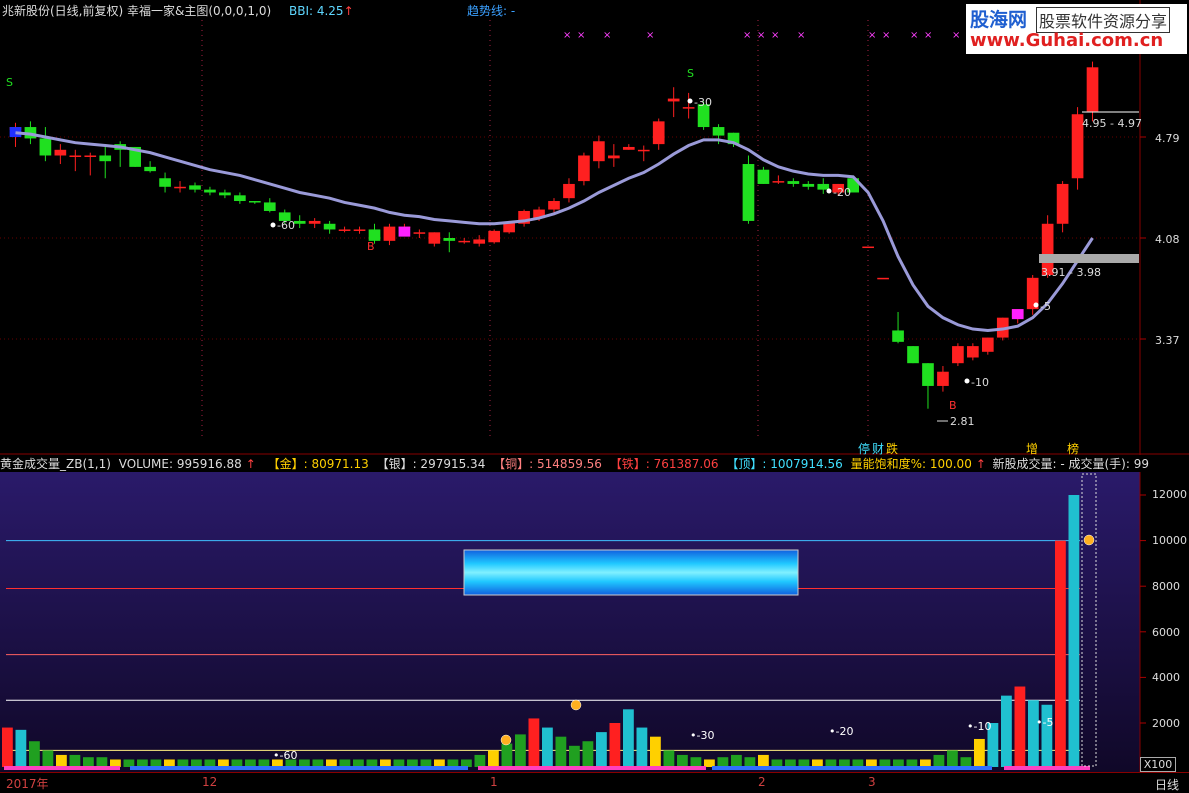 This screenshot has height=793, width=1189. Describe the element at coordinates (250, 464) in the screenshot. I see `volume-arrow-icon: ↑` at that location.